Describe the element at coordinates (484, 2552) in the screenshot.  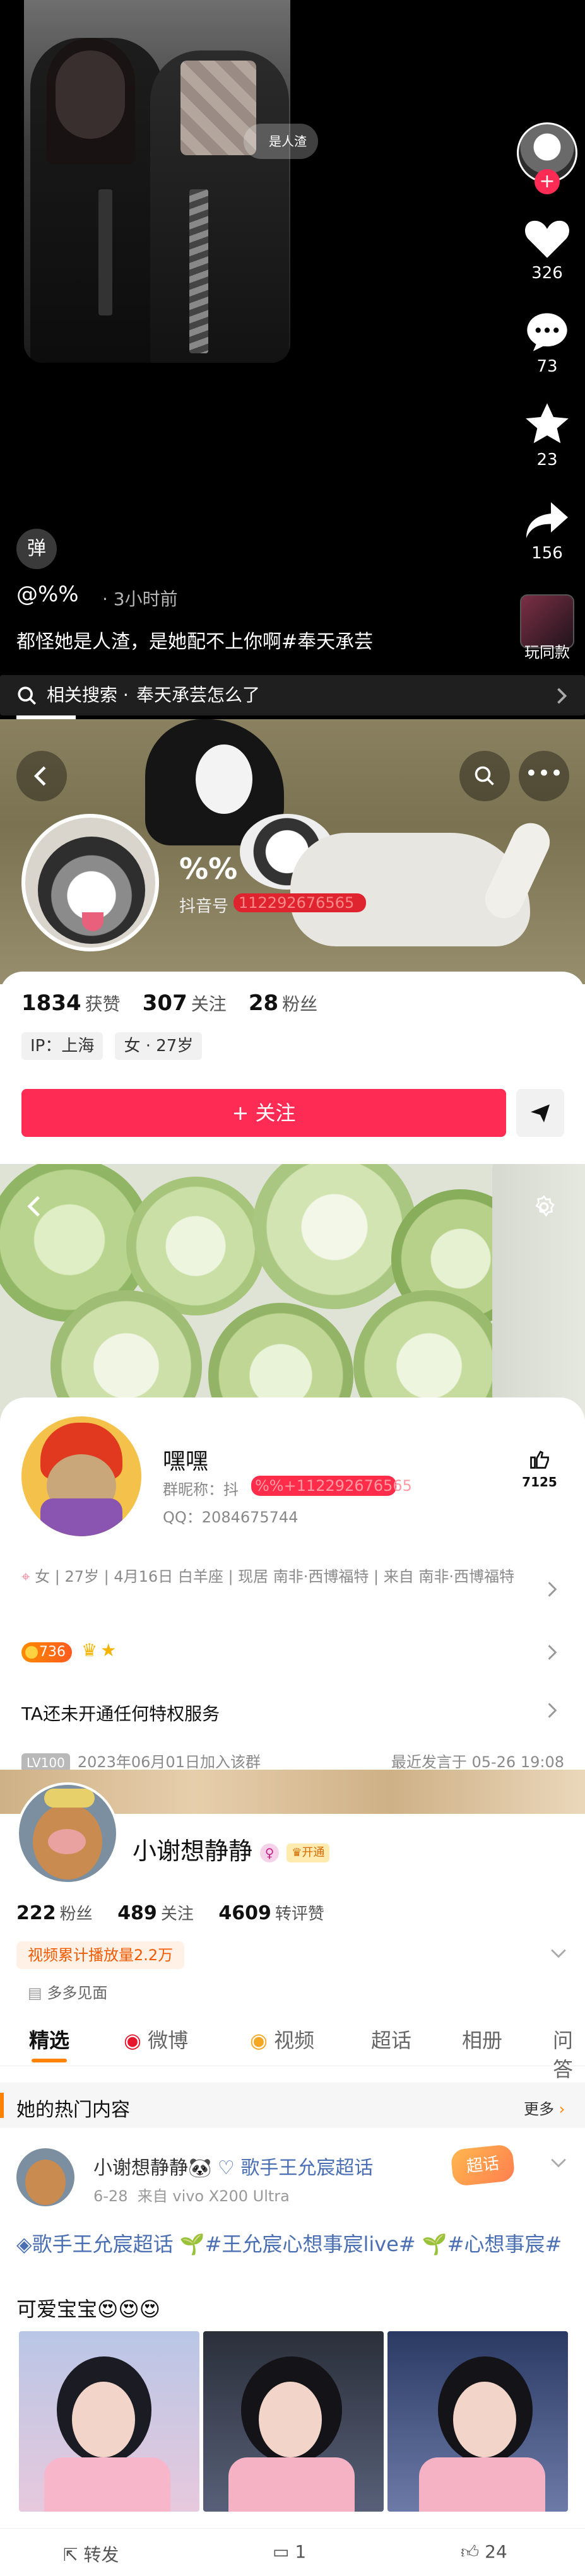
I see `like-button: 👍︎ 24` at that location.